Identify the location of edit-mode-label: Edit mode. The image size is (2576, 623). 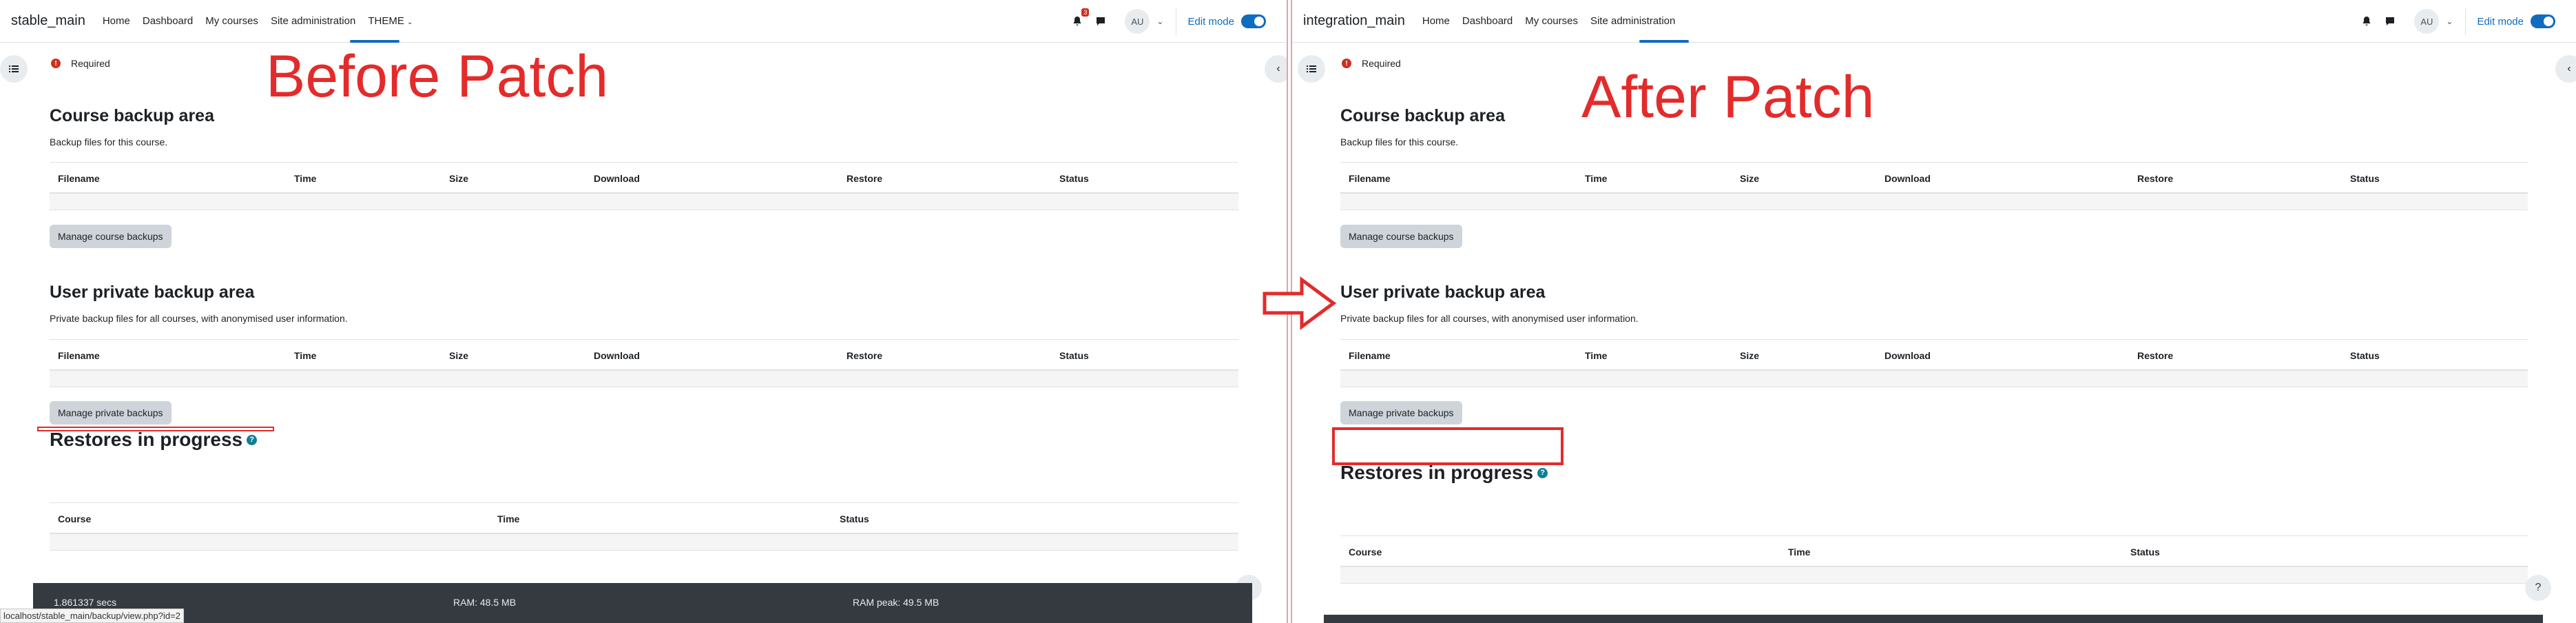
(1210, 22).